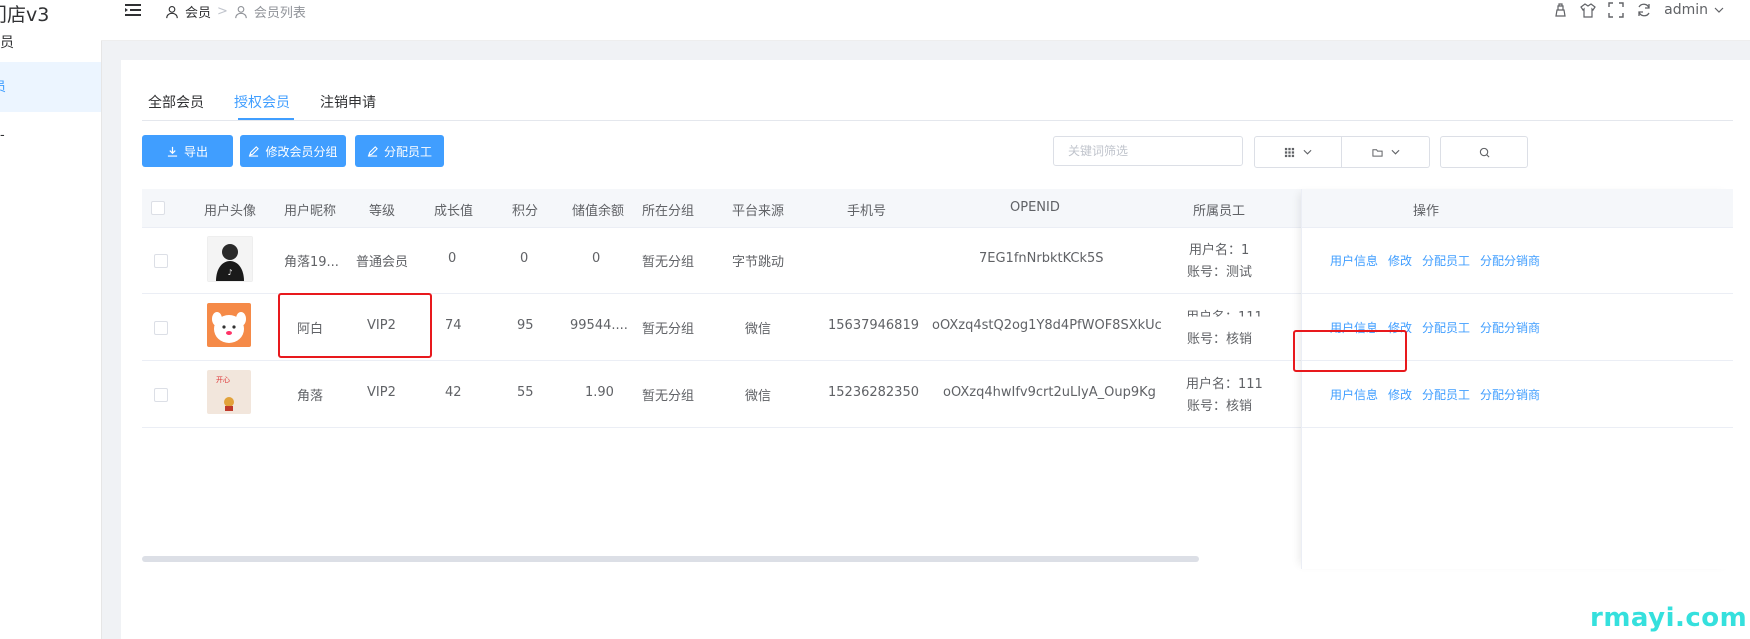 The width and height of the screenshot is (1750, 639). What do you see at coordinates (310, 396) in the screenshot?
I see `cell-nickname: 角落` at bounding box center [310, 396].